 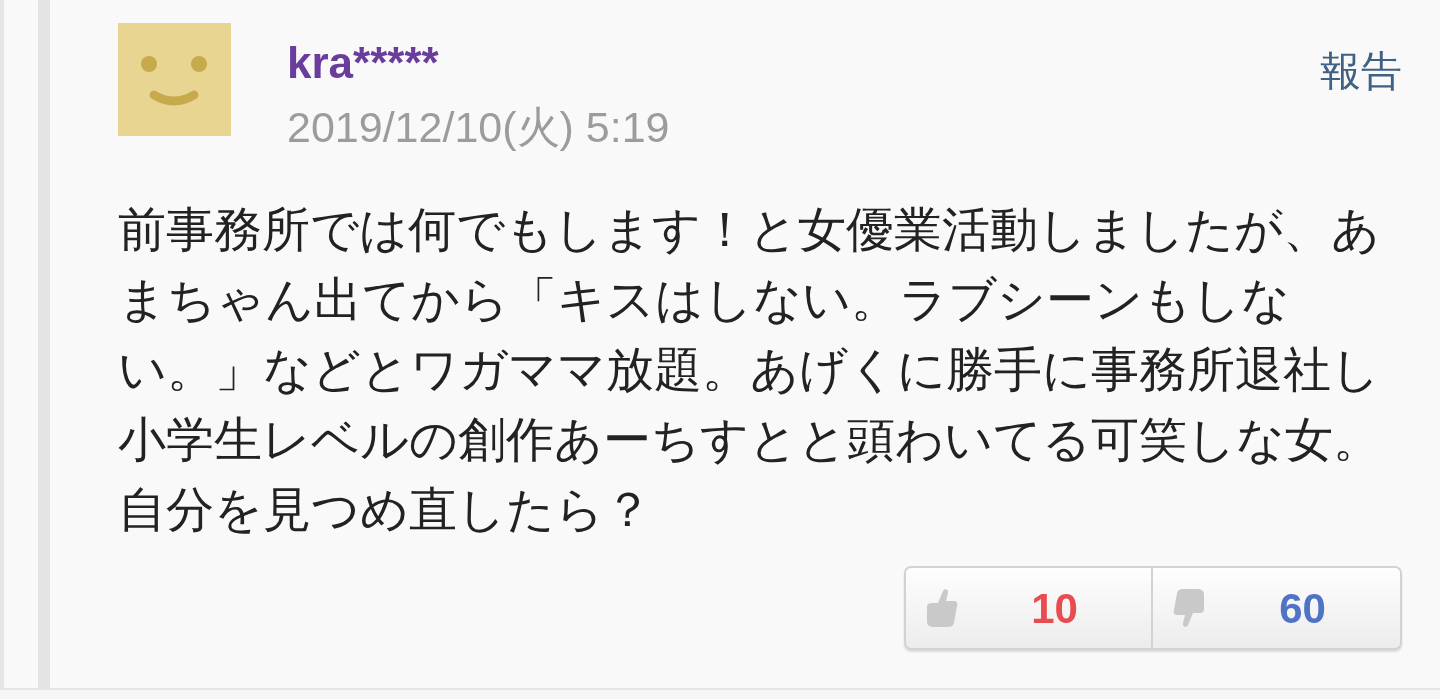 What do you see at coordinates (174, 79) in the screenshot?
I see `smiley-avatar-icon` at bounding box center [174, 79].